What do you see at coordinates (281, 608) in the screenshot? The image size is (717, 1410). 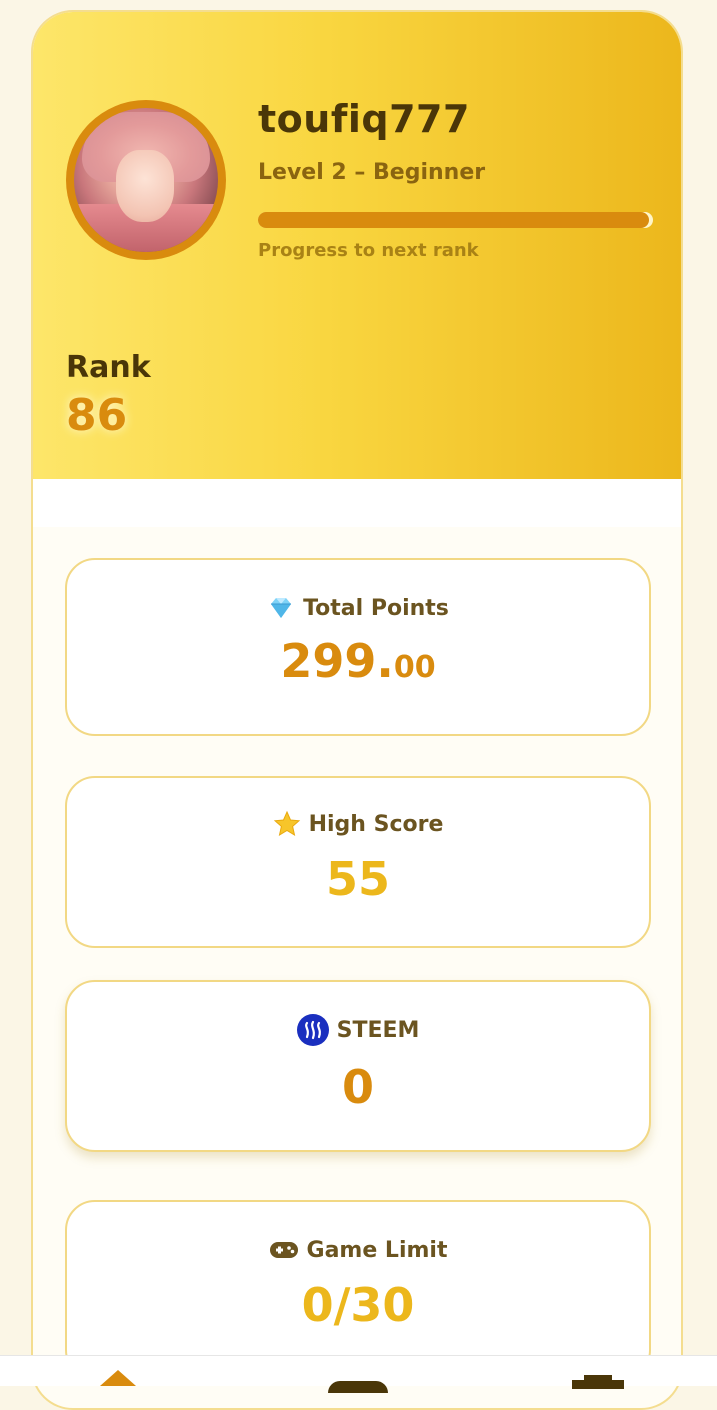 I see `gem-icon` at bounding box center [281, 608].